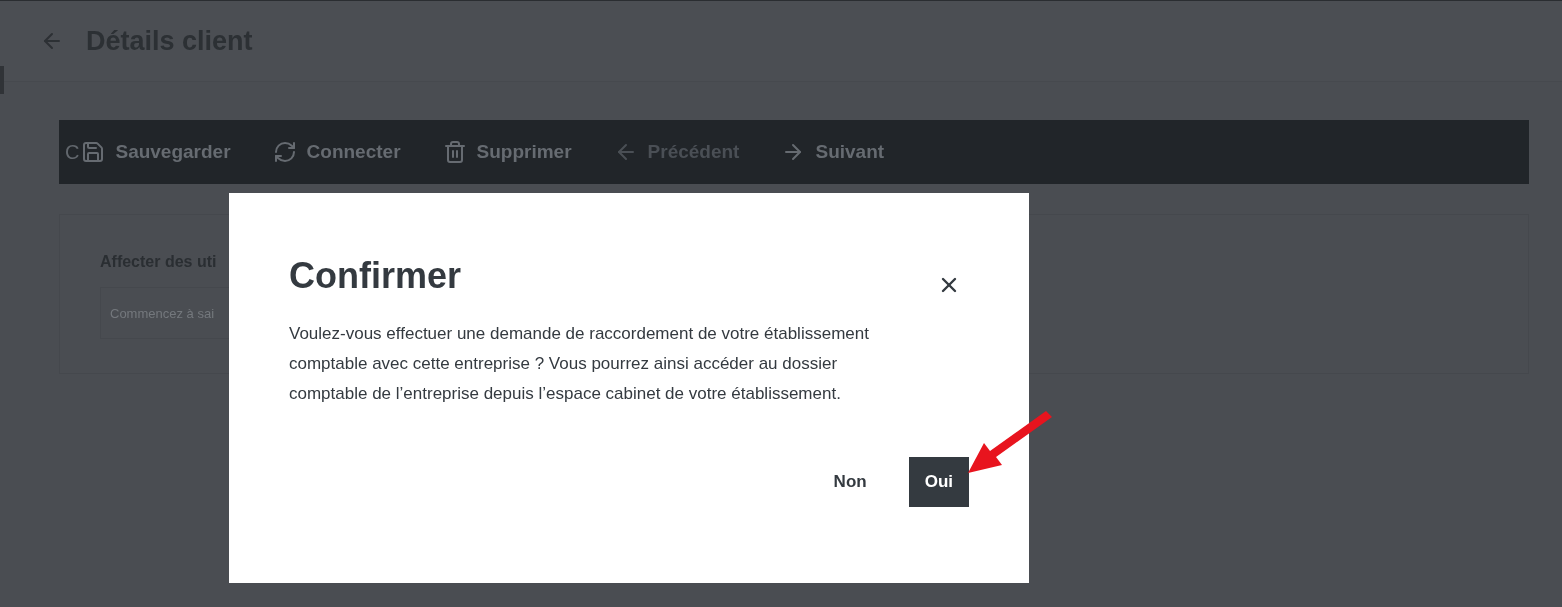 This screenshot has width=1562, height=607. What do you see at coordinates (357, 152) in the screenshot?
I see `toolbar-button: Connecter` at bounding box center [357, 152].